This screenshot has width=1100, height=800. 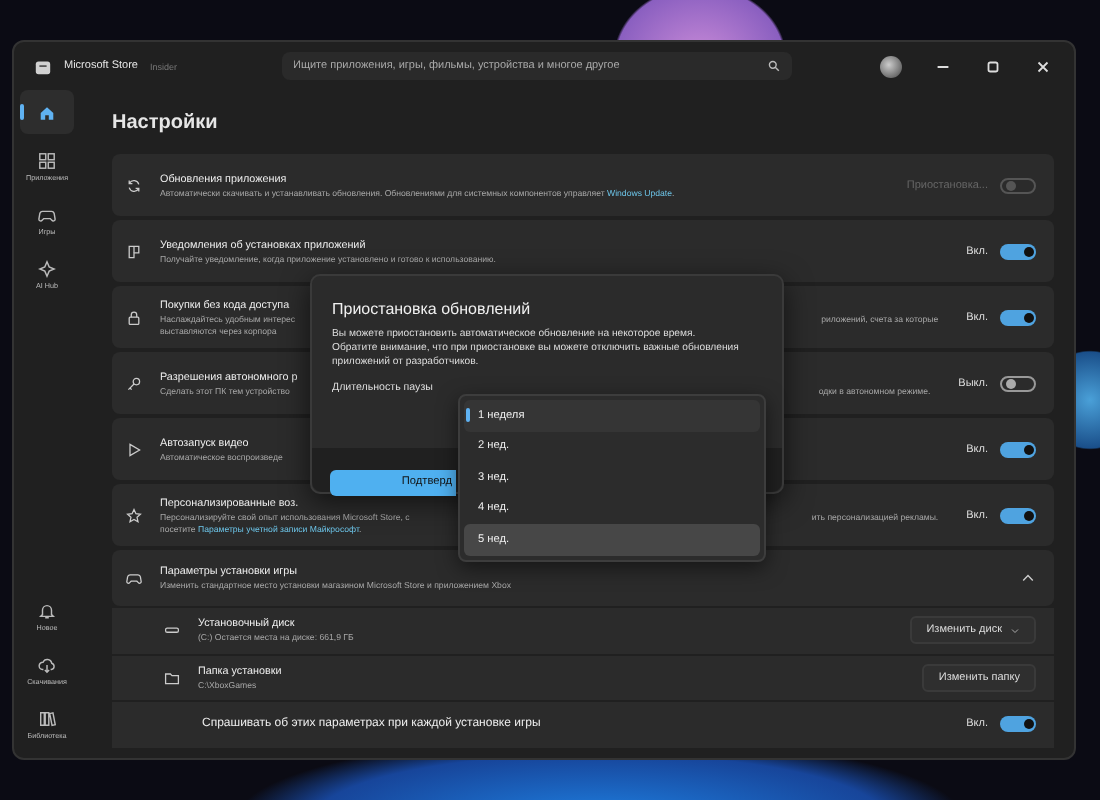 What do you see at coordinates (890, 66) in the screenshot?
I see `avatar-icon` at bounding box center [890, 66].